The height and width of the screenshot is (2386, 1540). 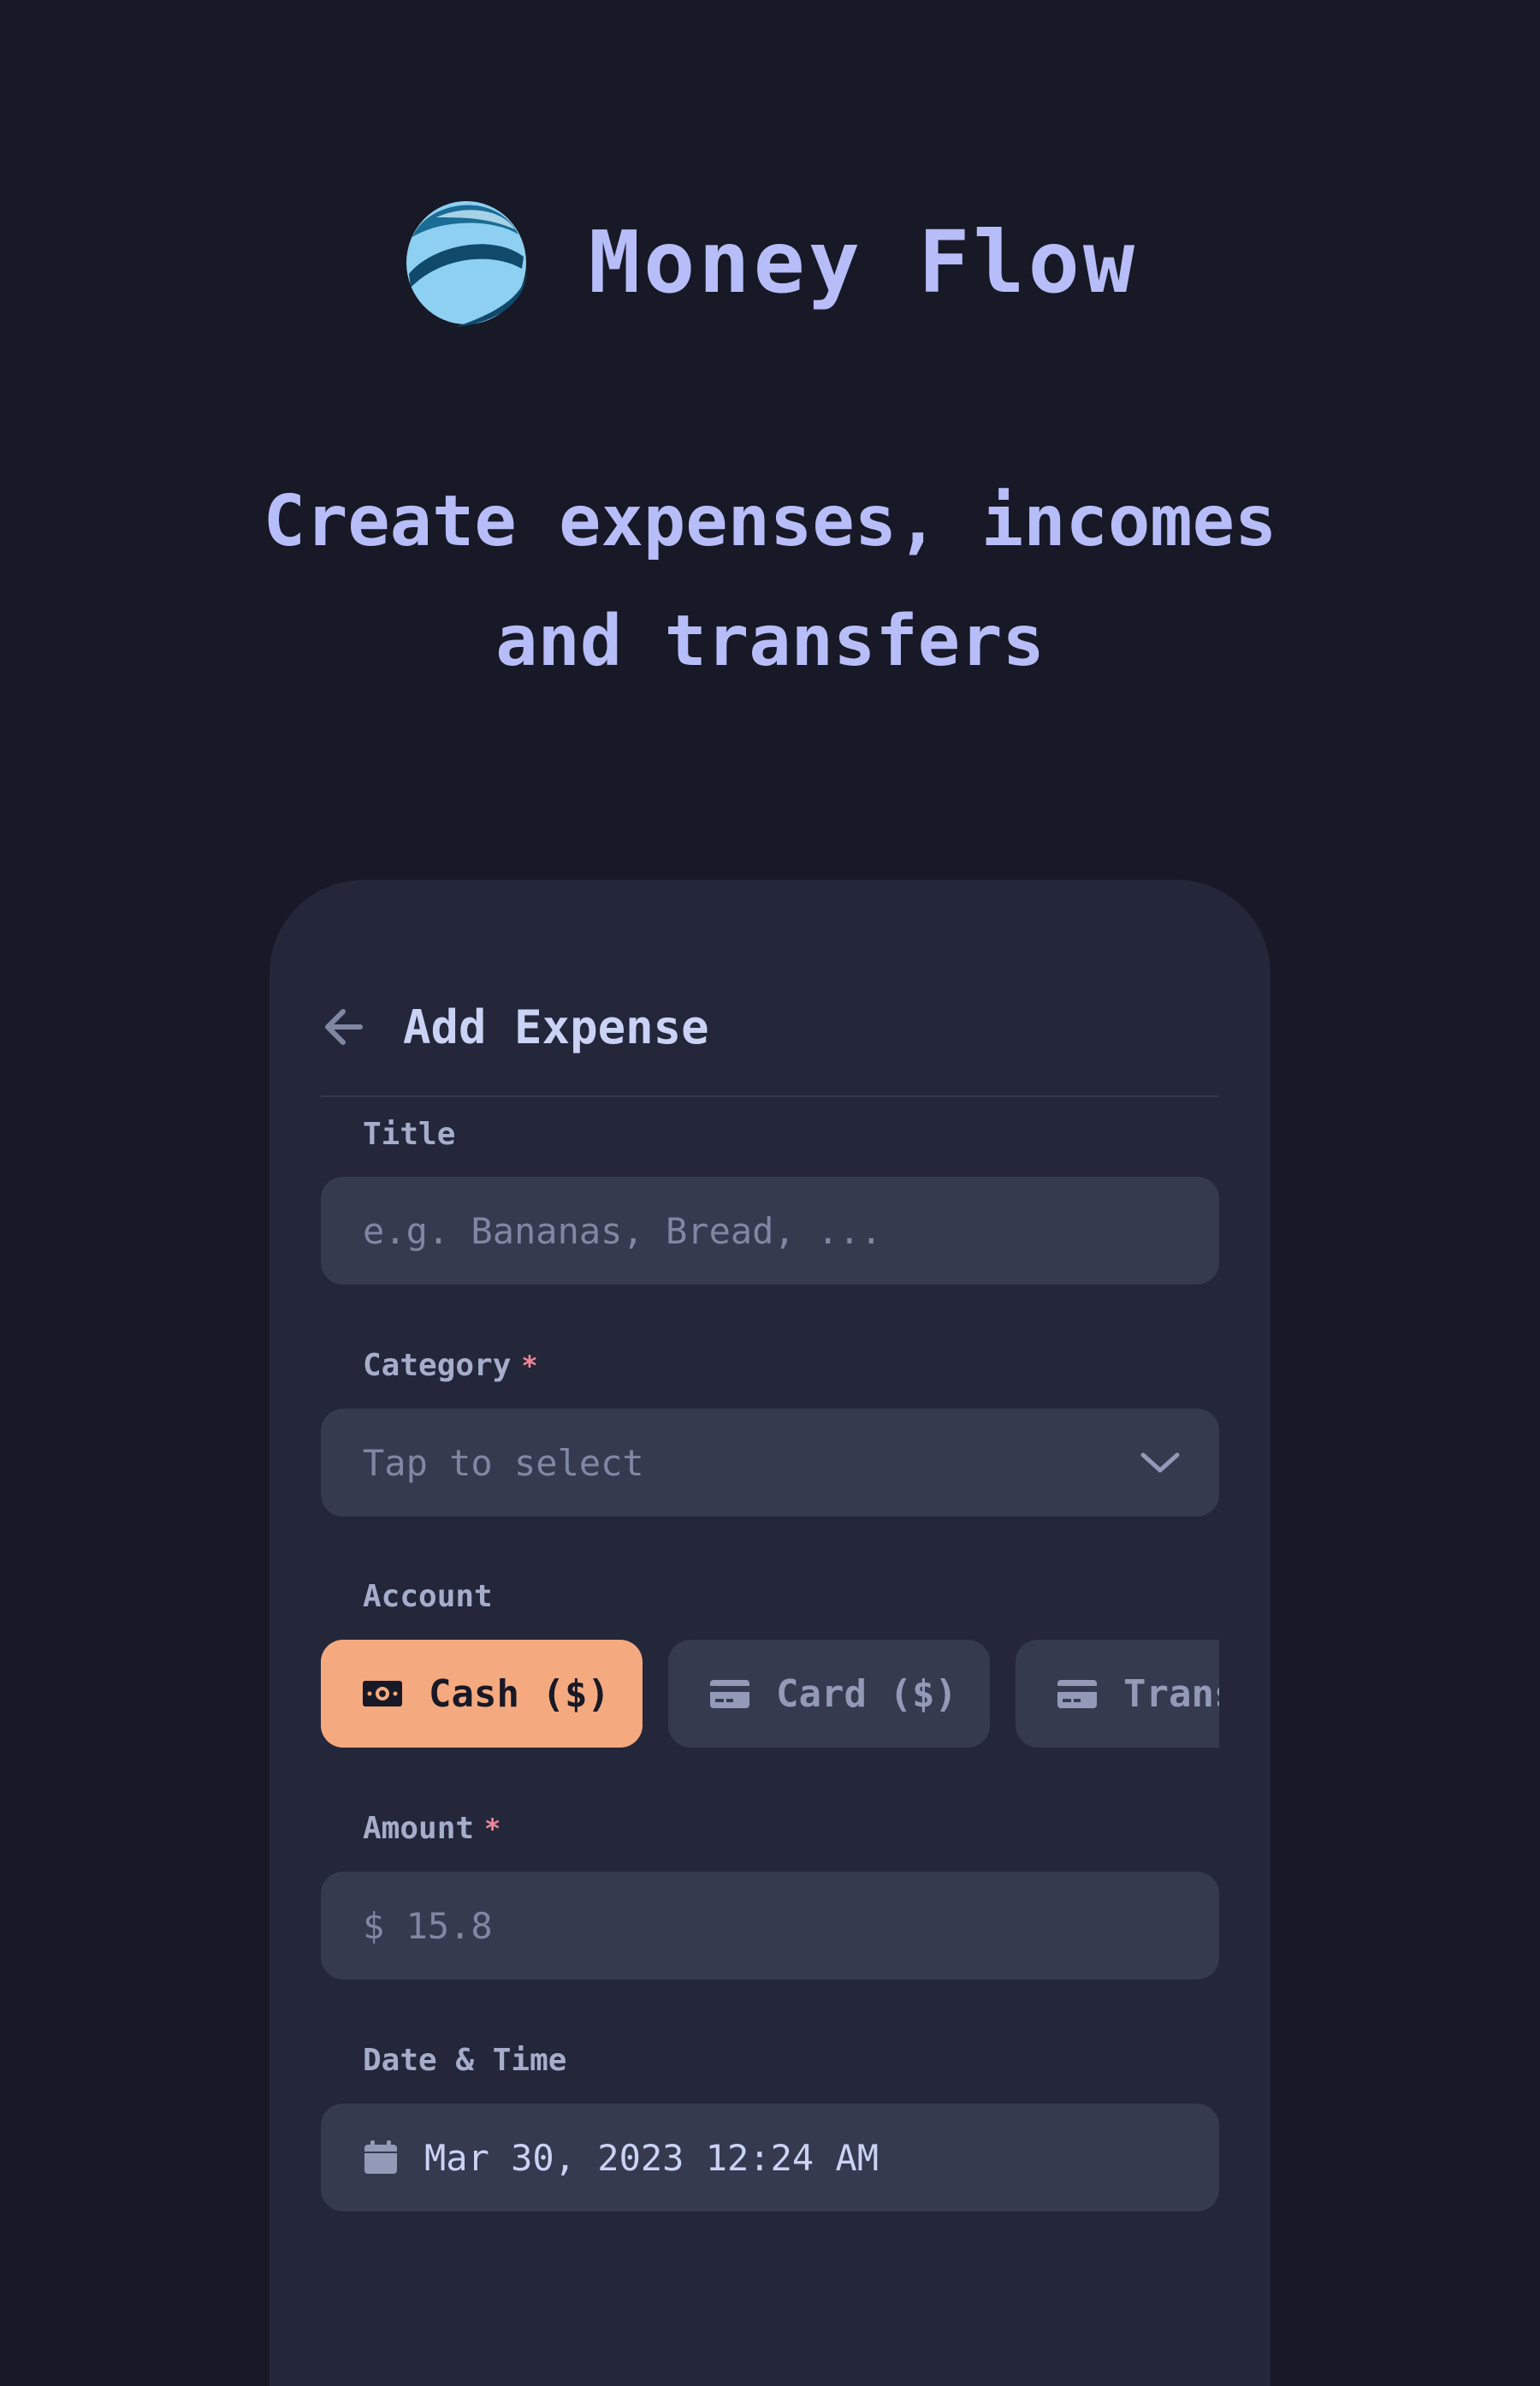 I want to click on title-label: Title, so click(x=409, y=1134).